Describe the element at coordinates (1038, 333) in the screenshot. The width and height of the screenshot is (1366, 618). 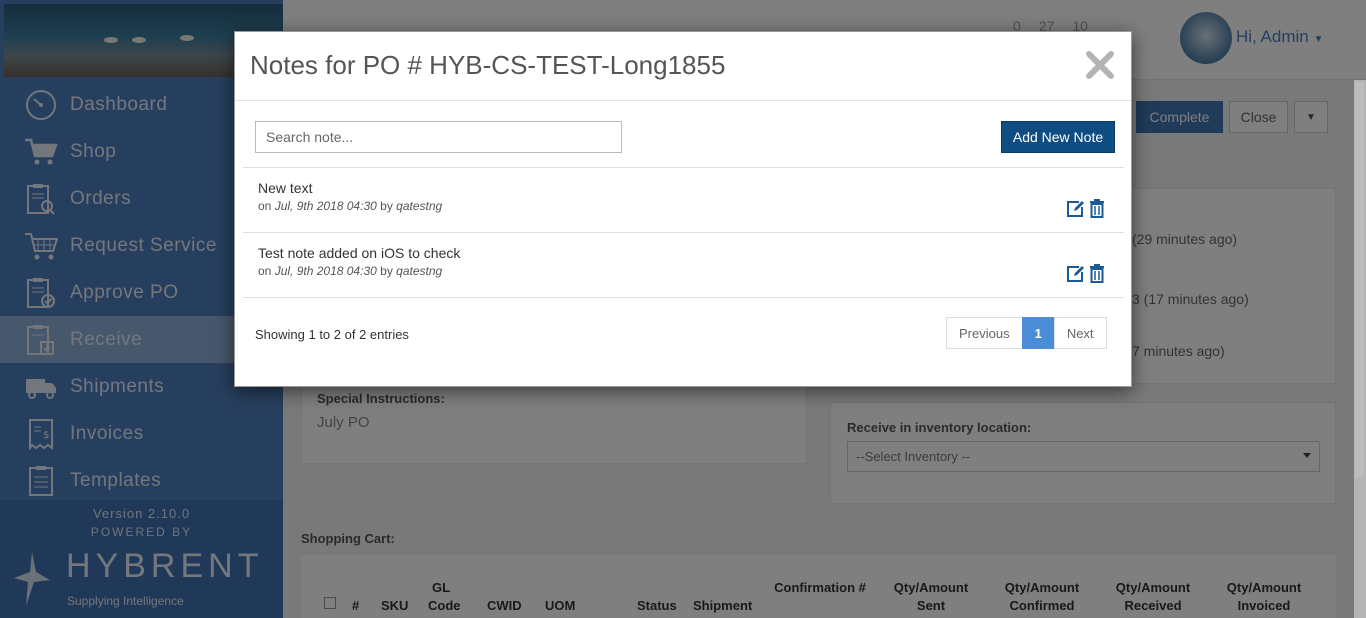
I see `page-1-button: 1` at that location.